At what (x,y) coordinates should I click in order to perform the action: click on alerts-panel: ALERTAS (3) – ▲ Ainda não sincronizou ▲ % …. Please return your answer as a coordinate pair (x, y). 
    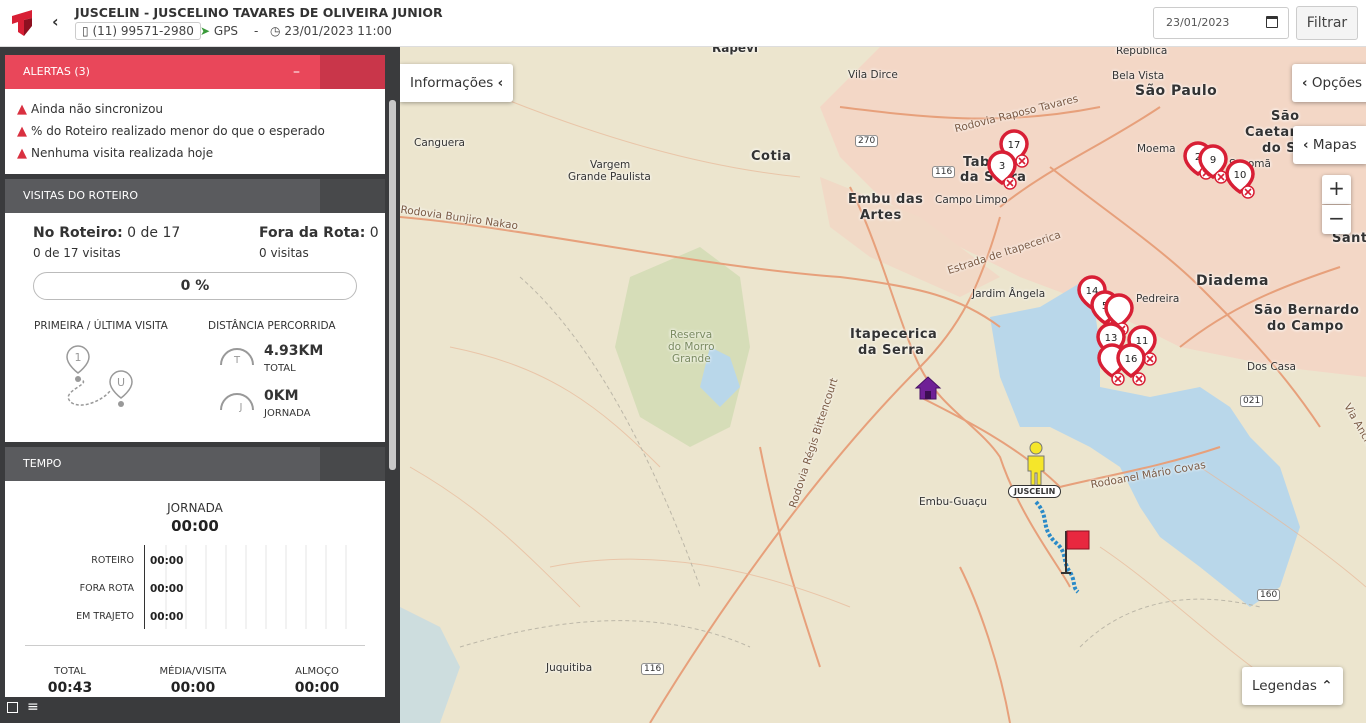
    Looking at the image, I should click on (195, 114).